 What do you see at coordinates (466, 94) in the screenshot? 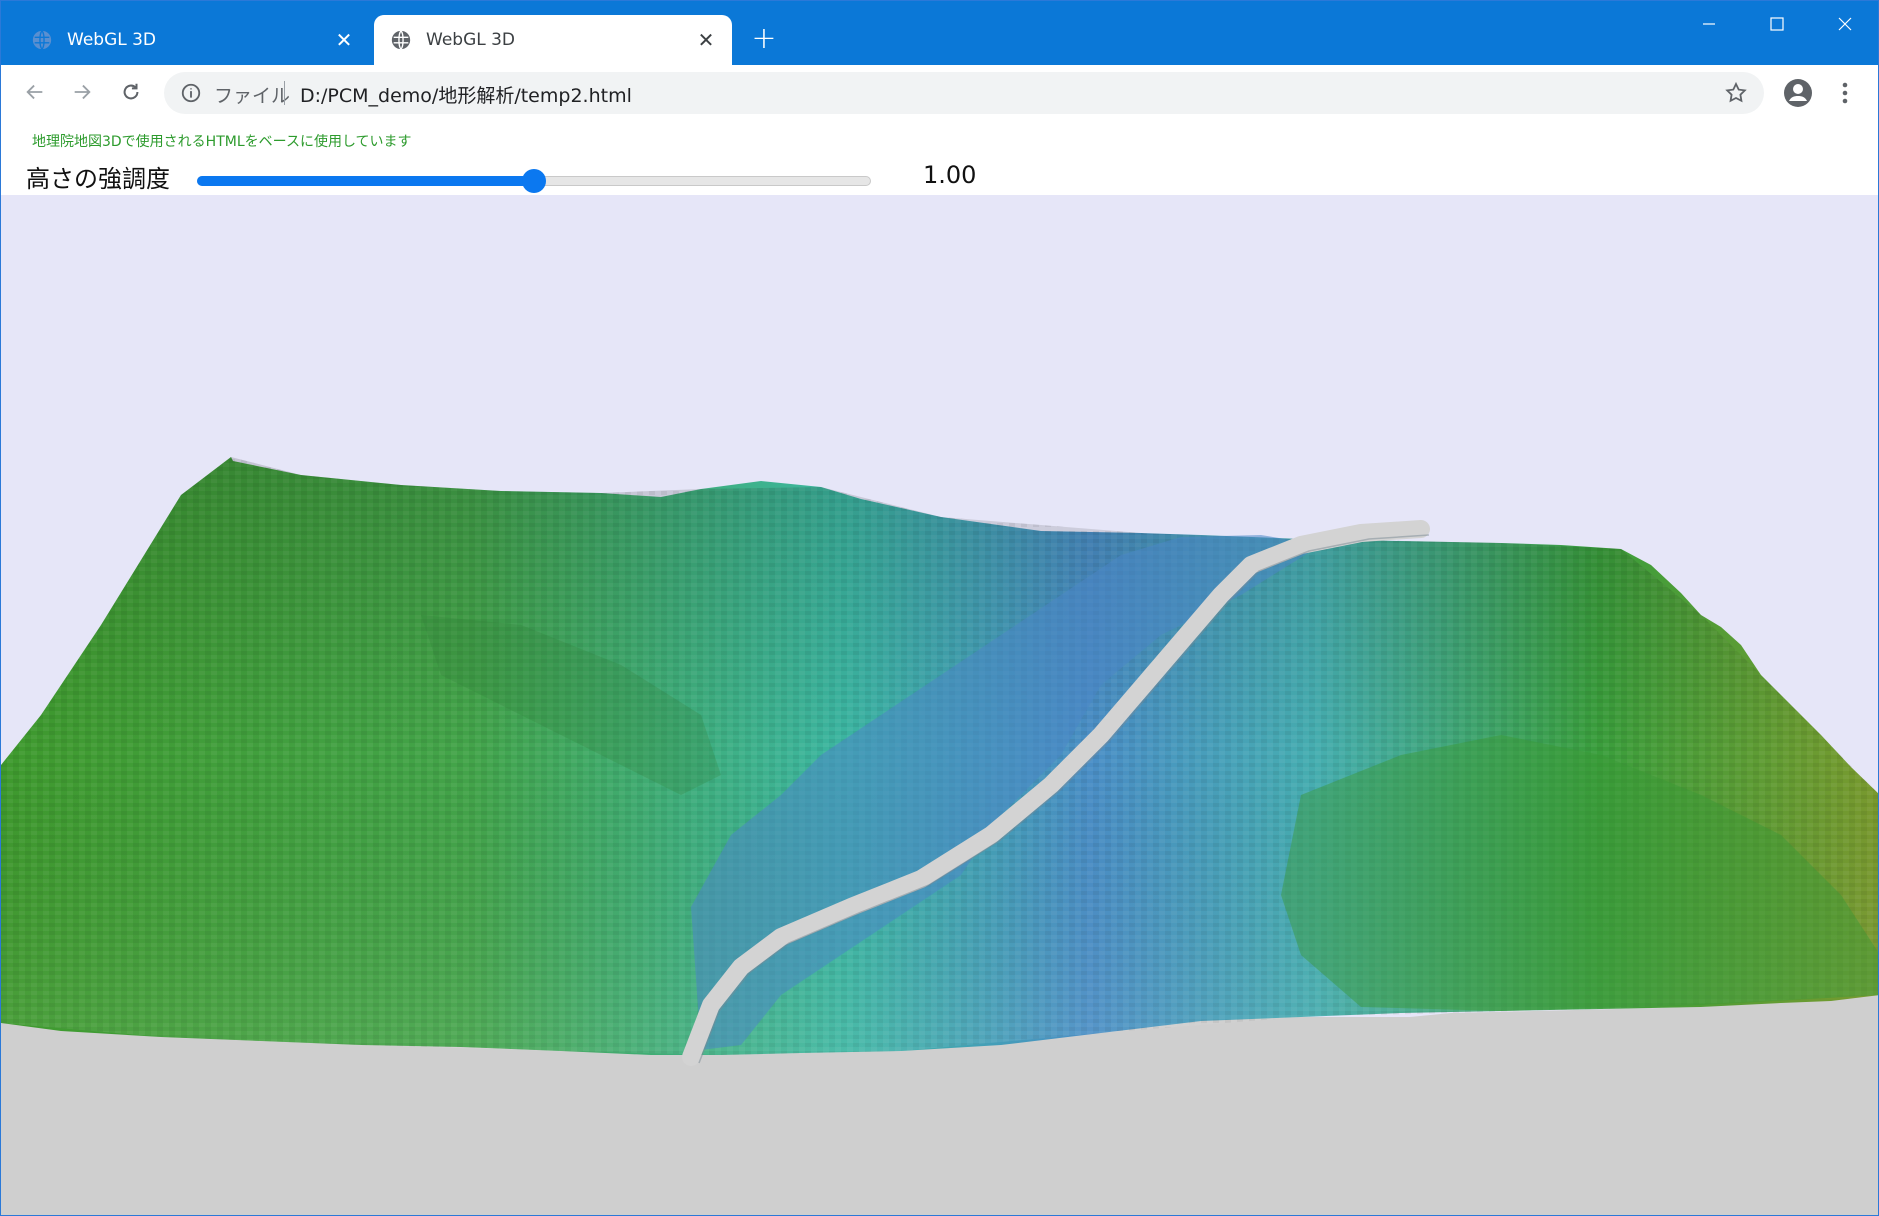
I see `address-url: D:/PCM_demo/地形解析/temp2.html` at bounding box center [466, 94].